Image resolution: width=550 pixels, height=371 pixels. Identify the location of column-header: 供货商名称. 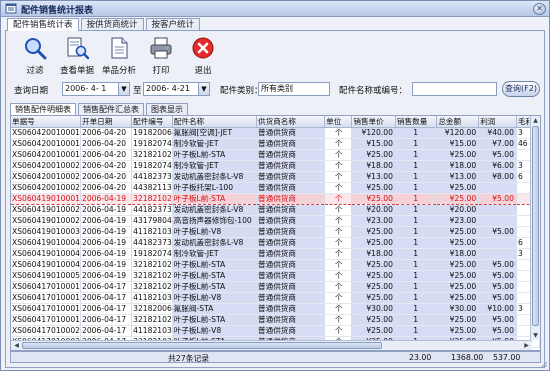
(291, 122).